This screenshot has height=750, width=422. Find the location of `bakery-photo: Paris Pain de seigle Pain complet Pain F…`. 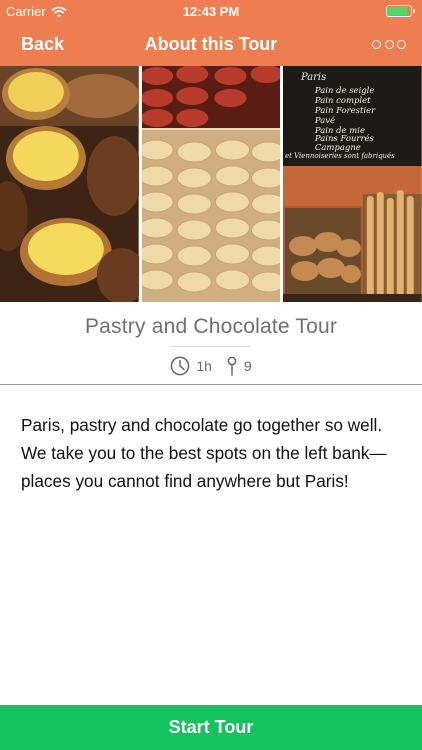

bakery-photo: Paris Pain de seigle Pain complet Pain F… is located at coordinates (352, 184).